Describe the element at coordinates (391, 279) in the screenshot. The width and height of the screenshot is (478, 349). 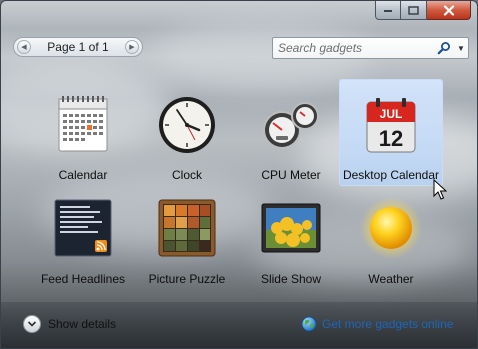
I see `gadget-label: Weather` at that location.